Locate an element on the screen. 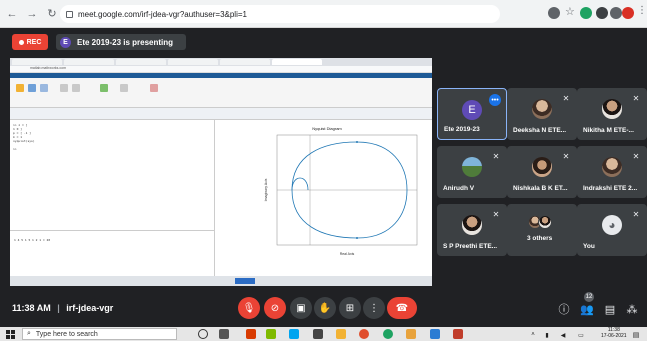  media-icon is located at coordinates (616, 13).